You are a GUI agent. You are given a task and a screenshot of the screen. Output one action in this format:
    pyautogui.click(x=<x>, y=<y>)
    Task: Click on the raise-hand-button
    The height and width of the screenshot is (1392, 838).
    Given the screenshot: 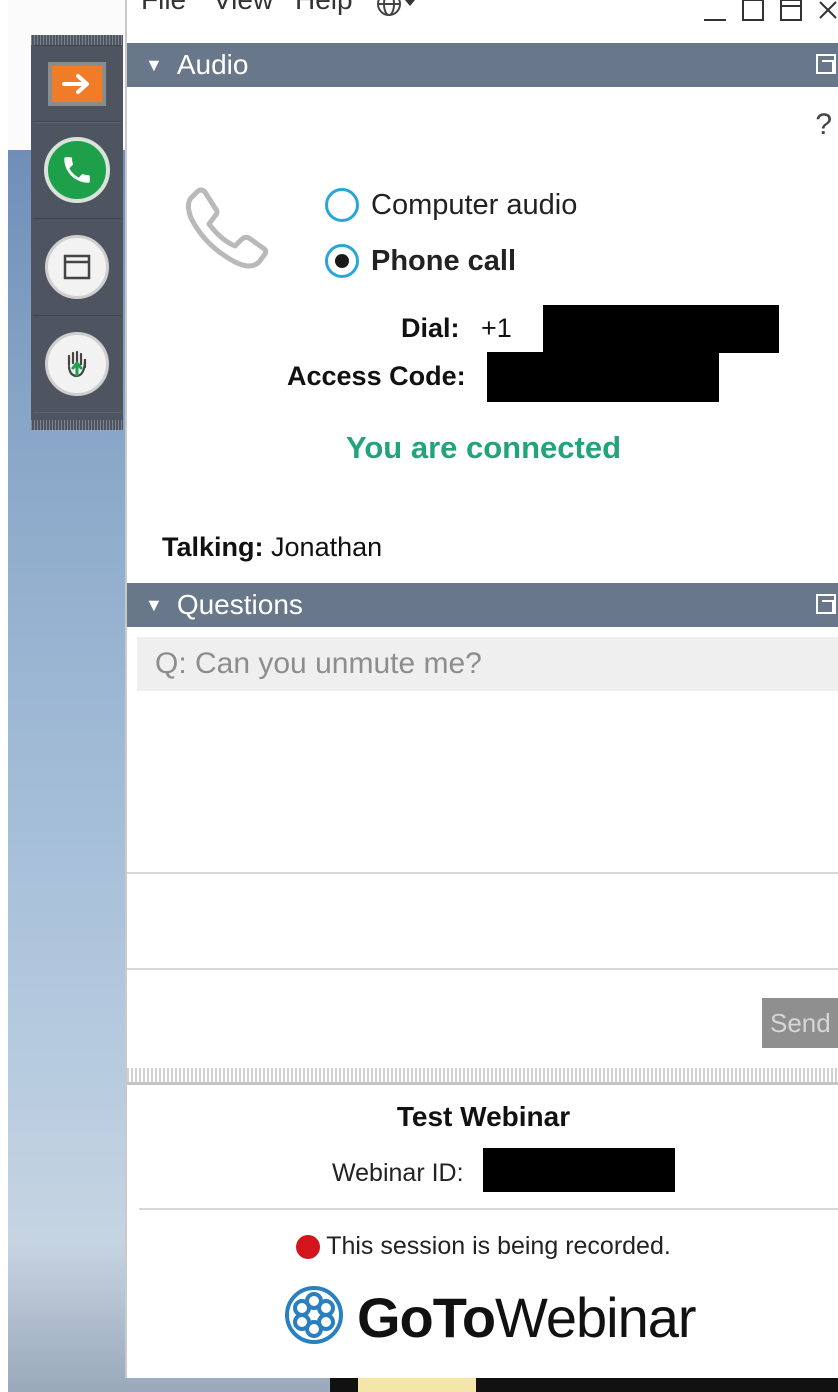 What is the action you would take?
    pyautogui.click(x=77, y=364)
    